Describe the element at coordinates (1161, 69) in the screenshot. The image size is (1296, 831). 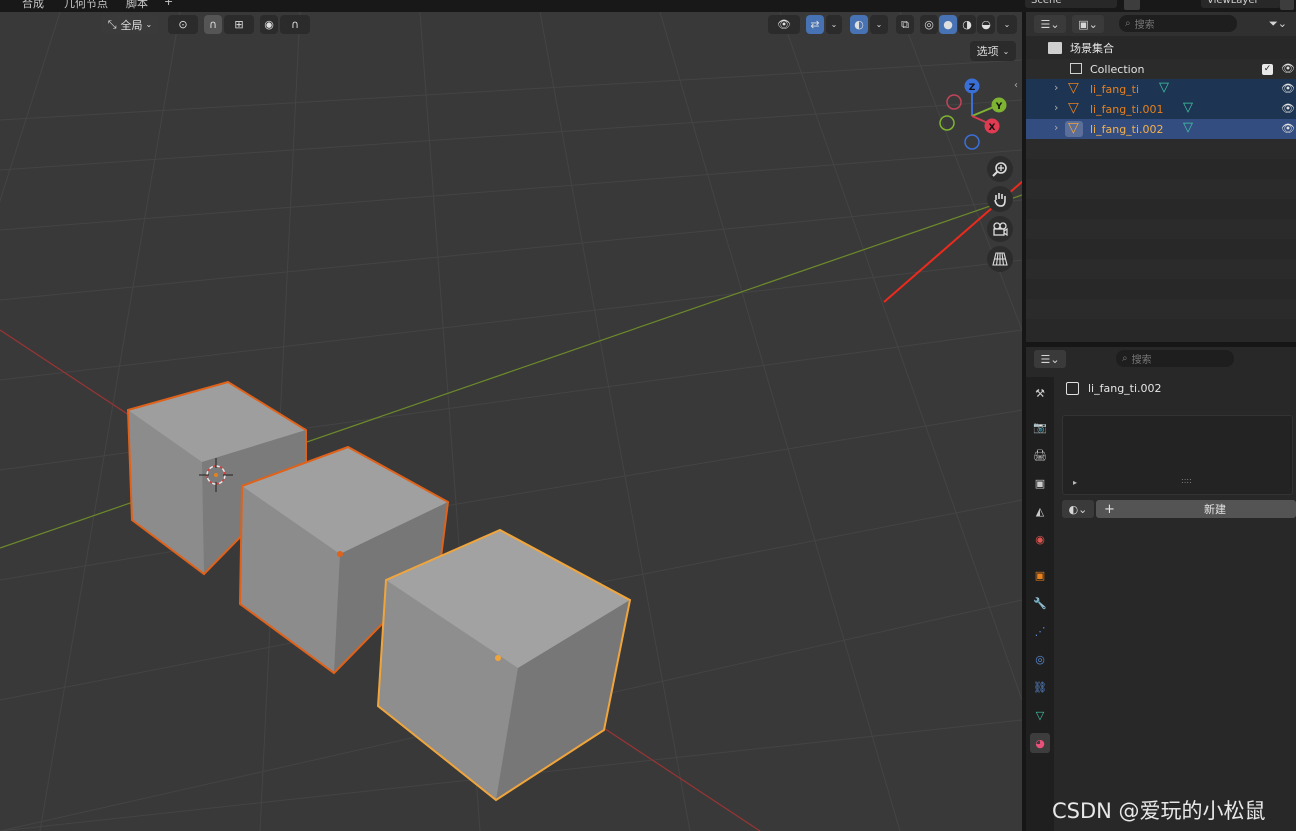
I see `collection-row: Collection ✓ 👁` at that location.